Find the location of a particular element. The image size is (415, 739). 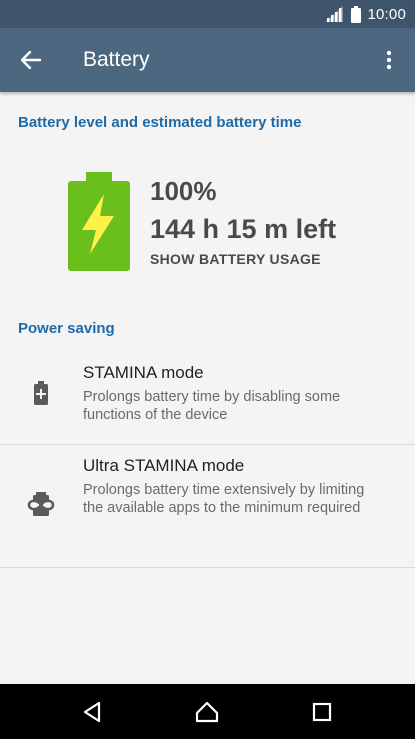

back-button is located at coordinates (31, 60).